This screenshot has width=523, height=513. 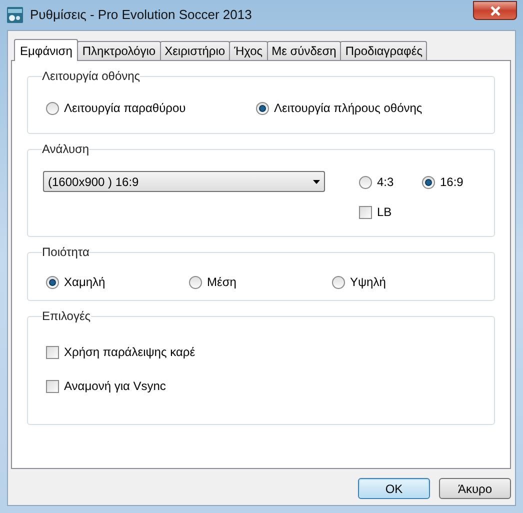 I want to click on tab: Εμφάνιση, so click(x=46, y=50).